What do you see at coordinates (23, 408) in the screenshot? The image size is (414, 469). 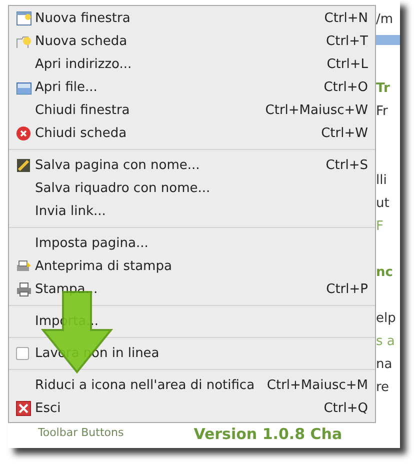 I see `quit-icon` at bounding box center [23, 408].